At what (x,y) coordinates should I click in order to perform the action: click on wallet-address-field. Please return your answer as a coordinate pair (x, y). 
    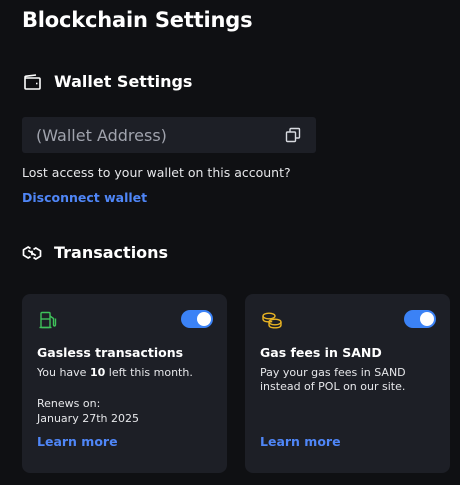
    Looking at the image, I should click on (169, 135).